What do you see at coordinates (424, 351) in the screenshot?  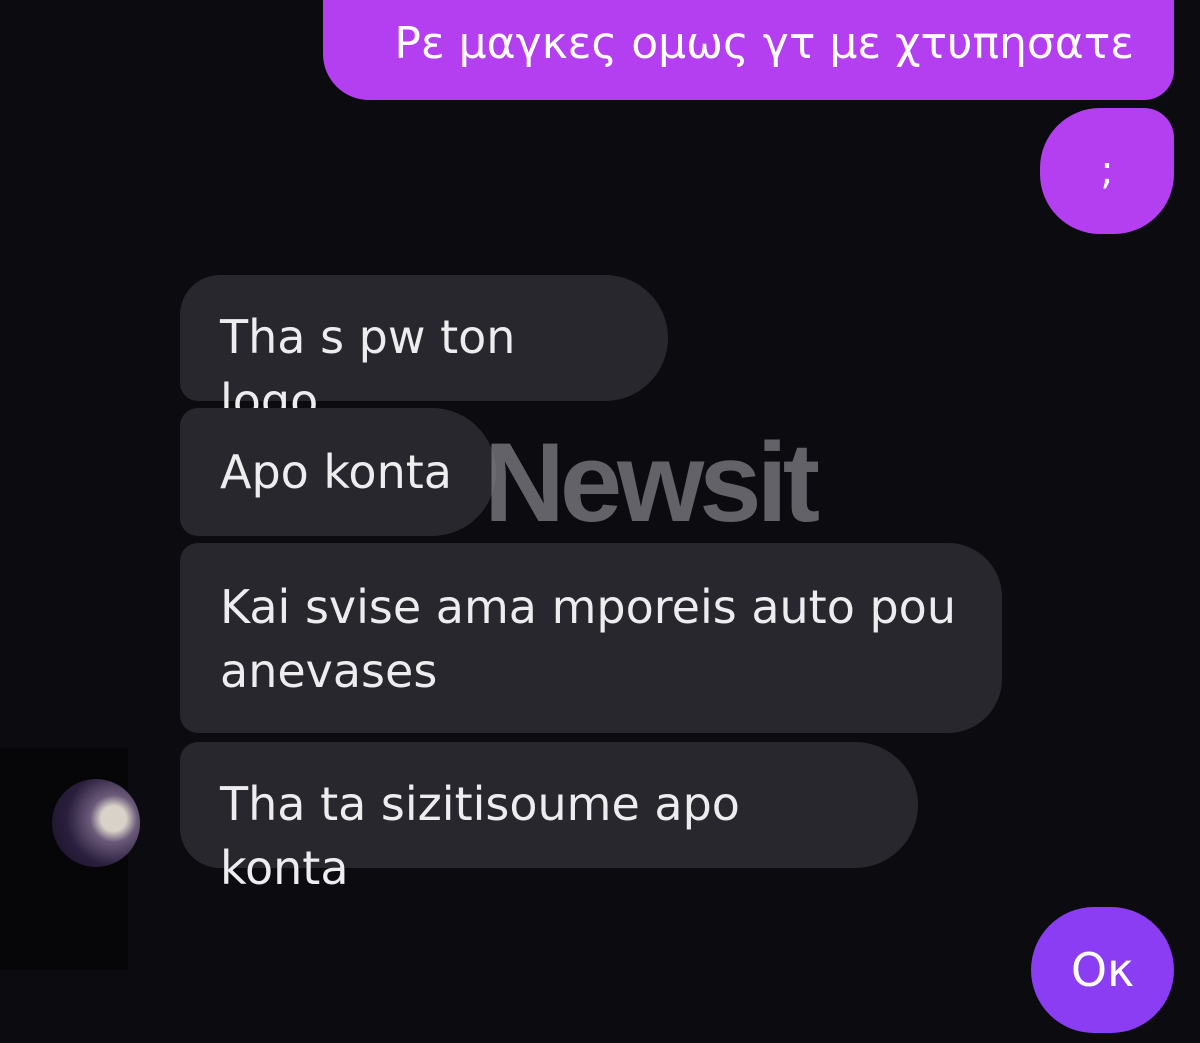 I see `message-bubble-received: Tha s pw ton logo` at bounding box center [424, 351].